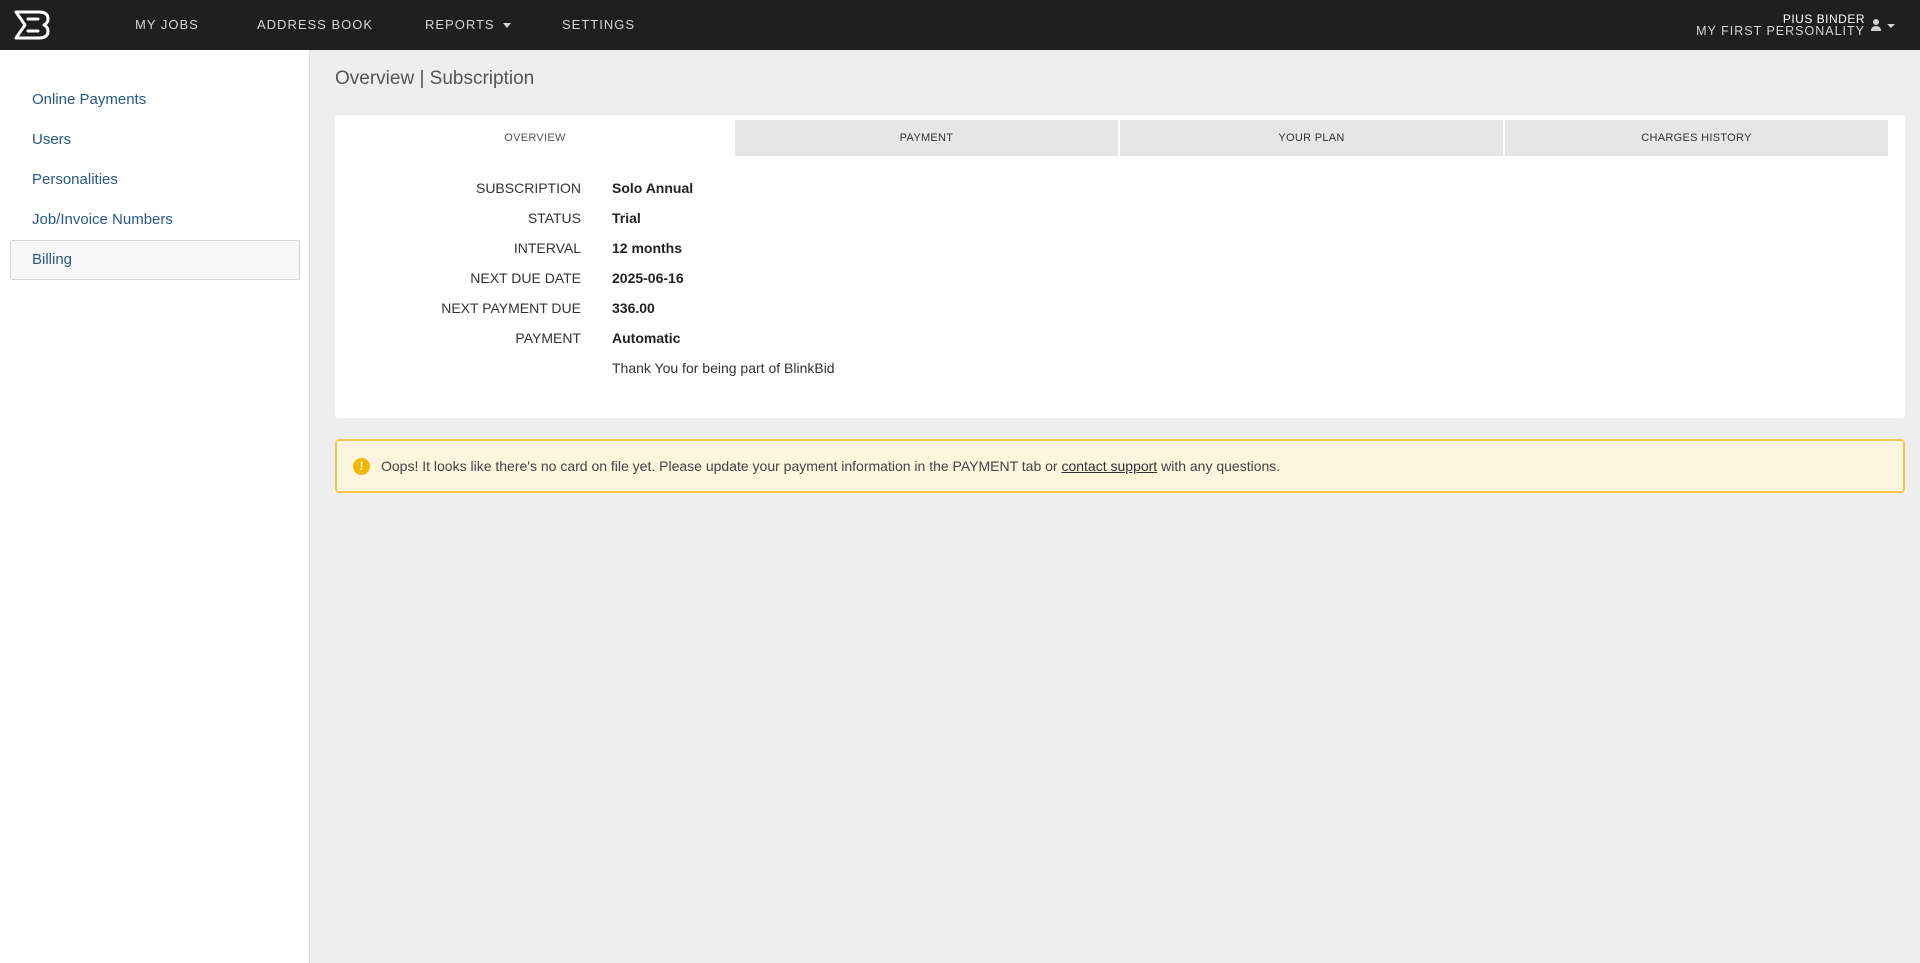  Describe the element at coordinates (155, 140) in the screenshot. I see `sidebar-item-users: Users` at that location.